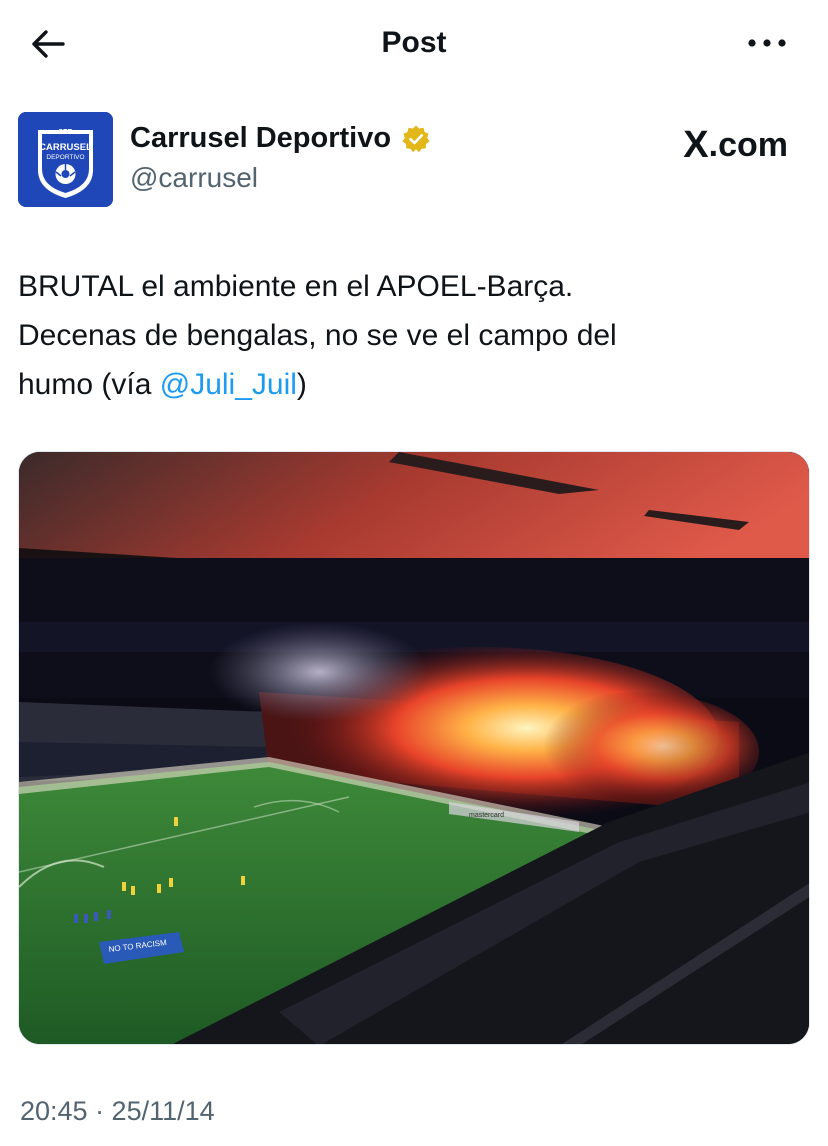 The image size is (828, 1146). I want to click on more-options-button, so click(767, 43).